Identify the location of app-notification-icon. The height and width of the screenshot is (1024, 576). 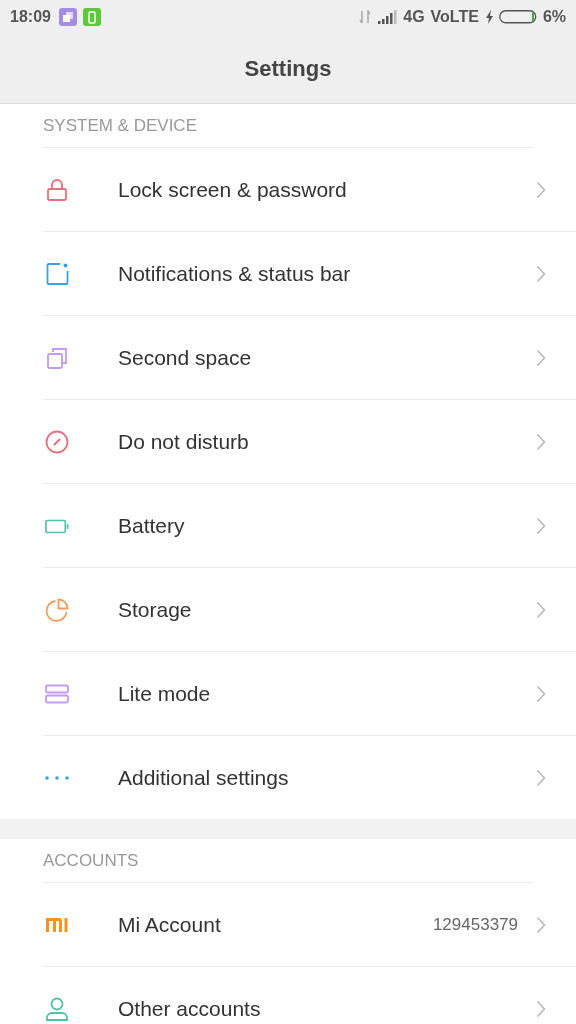
(67, 17).